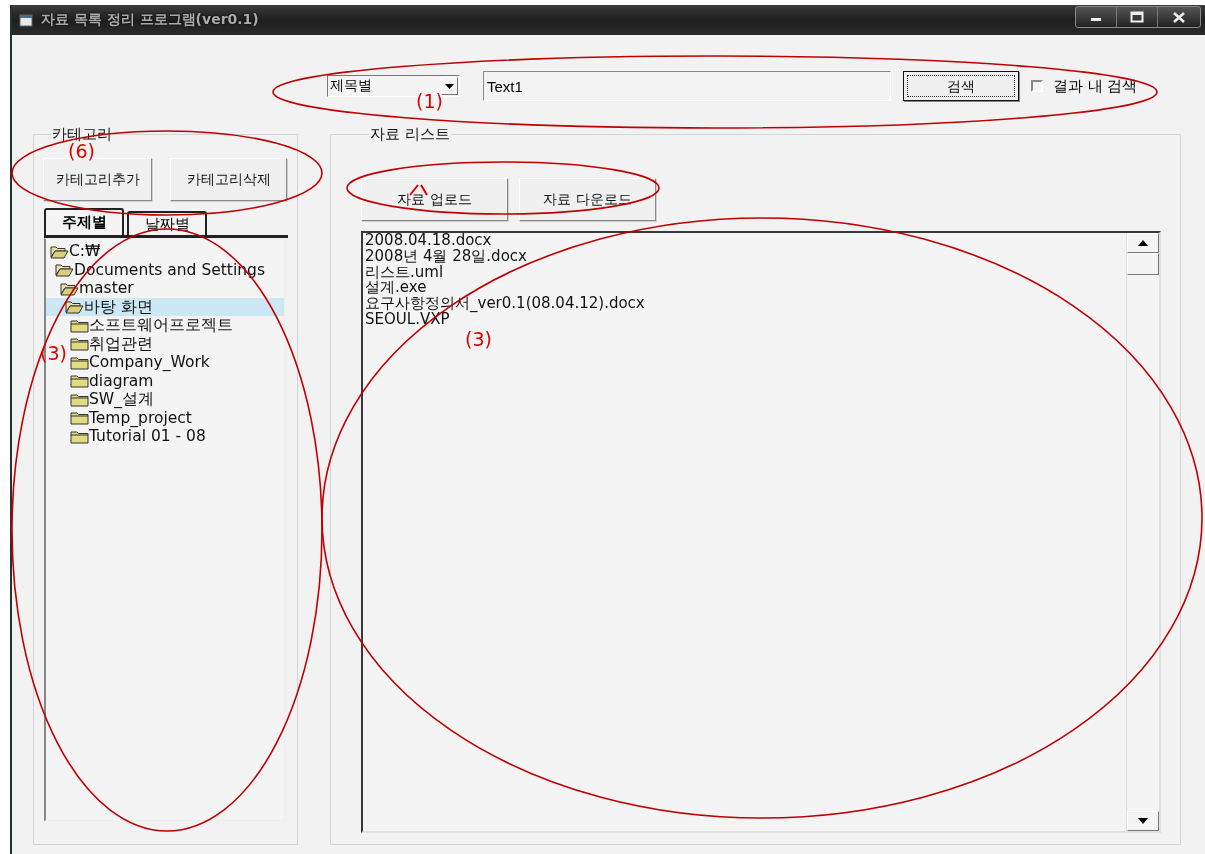  Describe the element at coordinates (687, 86) in the screenshot. I see `search-field: Text1` at that location.